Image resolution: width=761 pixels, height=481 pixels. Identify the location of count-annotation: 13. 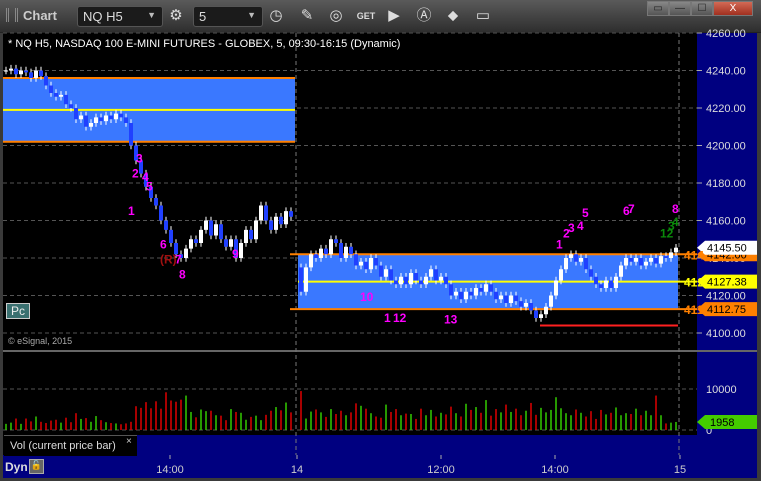
(451, 320).